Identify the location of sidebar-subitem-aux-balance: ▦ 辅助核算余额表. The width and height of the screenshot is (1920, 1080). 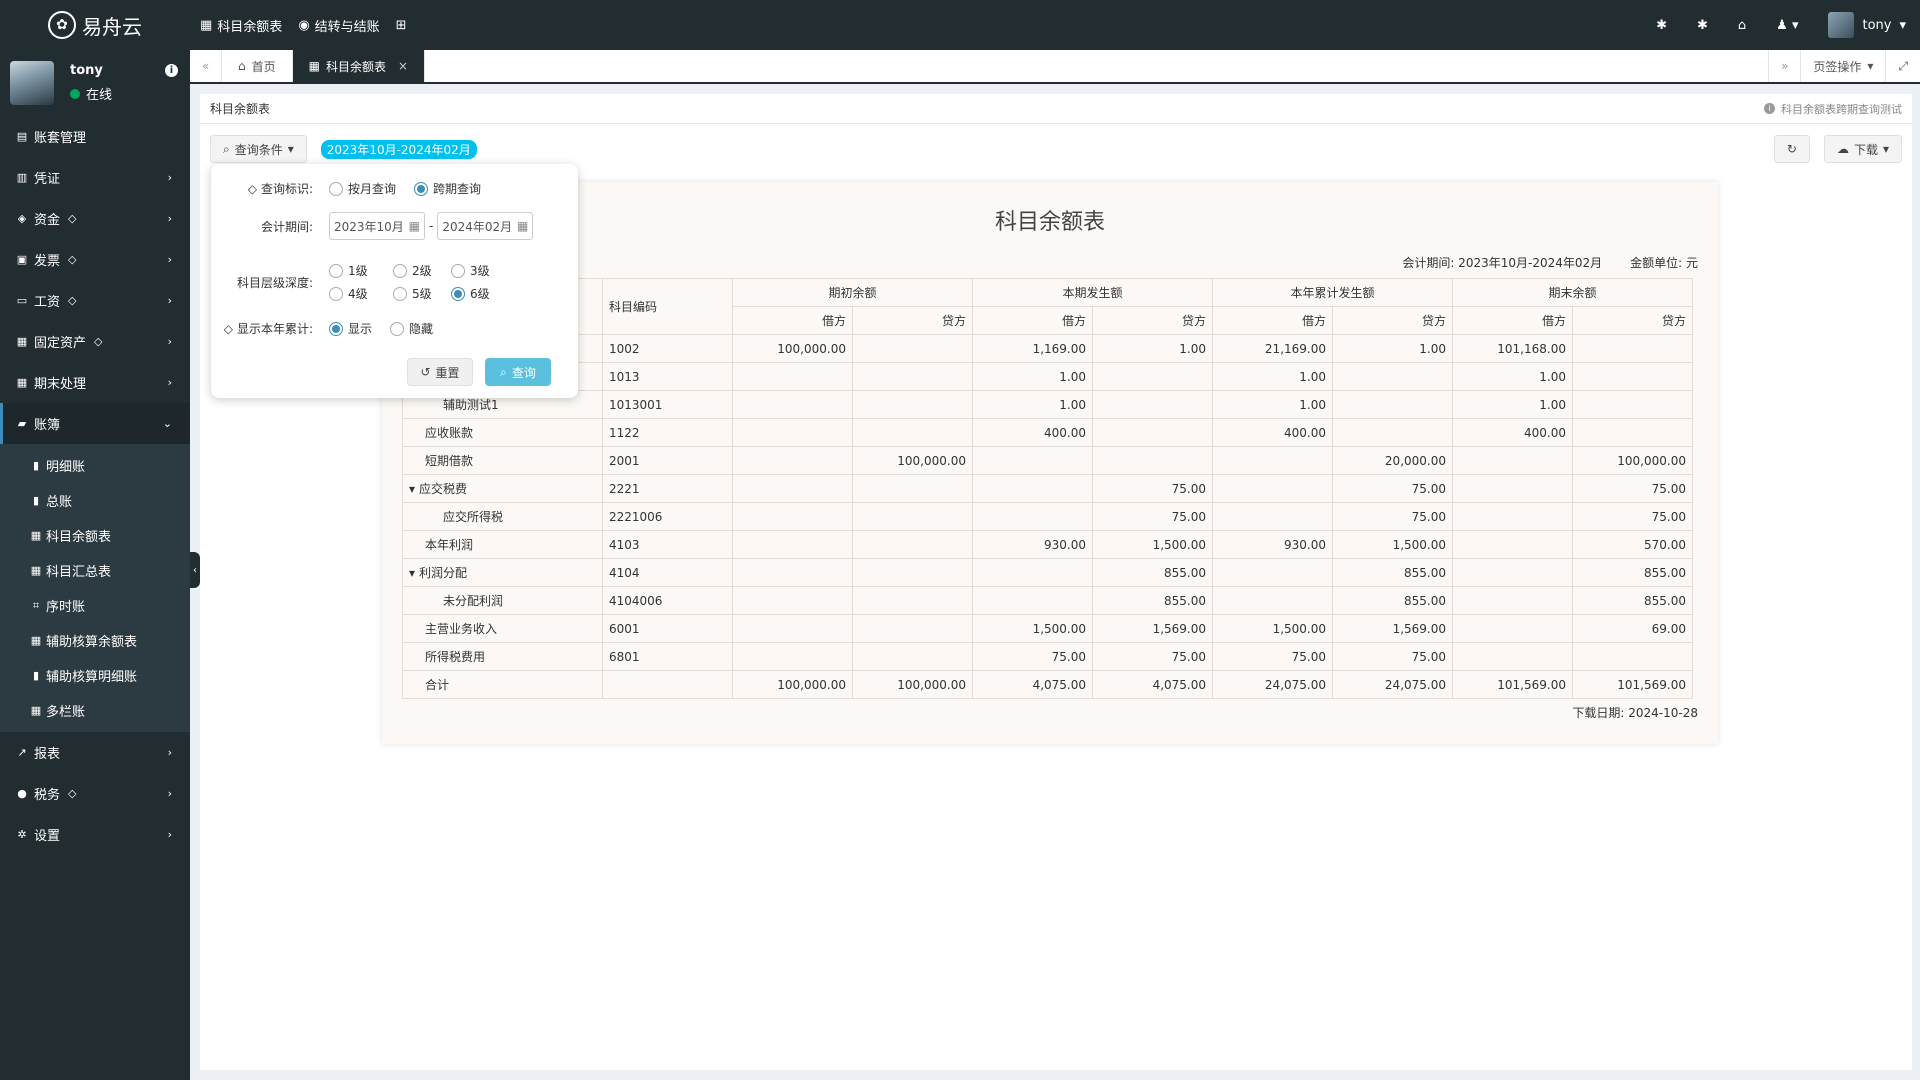
(95, 640).